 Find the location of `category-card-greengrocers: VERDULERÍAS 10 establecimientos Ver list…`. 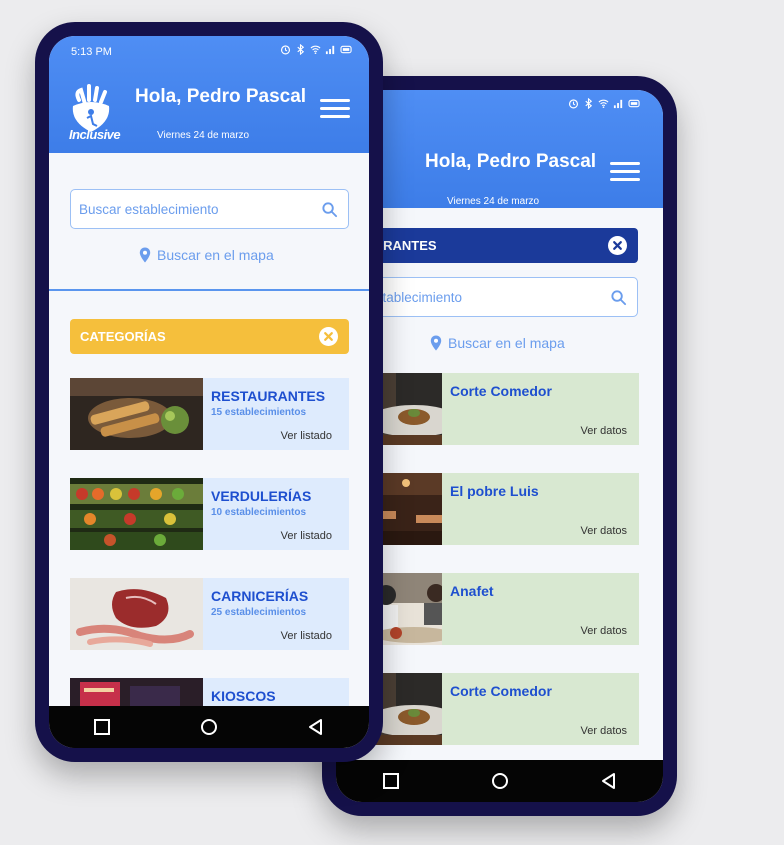

category-card-greengrocers: VERDULERÍAS 10 establecimientos Ver list… is located at coordinates (209, 514).